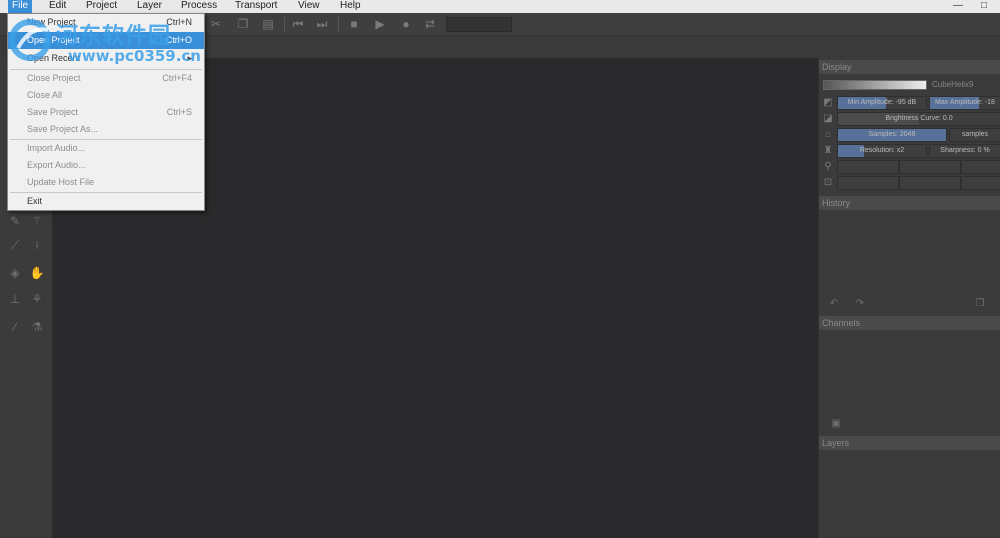 The image size is (1000, 538). I want to click on menu-item-label: Save Project, so click(53, 112).